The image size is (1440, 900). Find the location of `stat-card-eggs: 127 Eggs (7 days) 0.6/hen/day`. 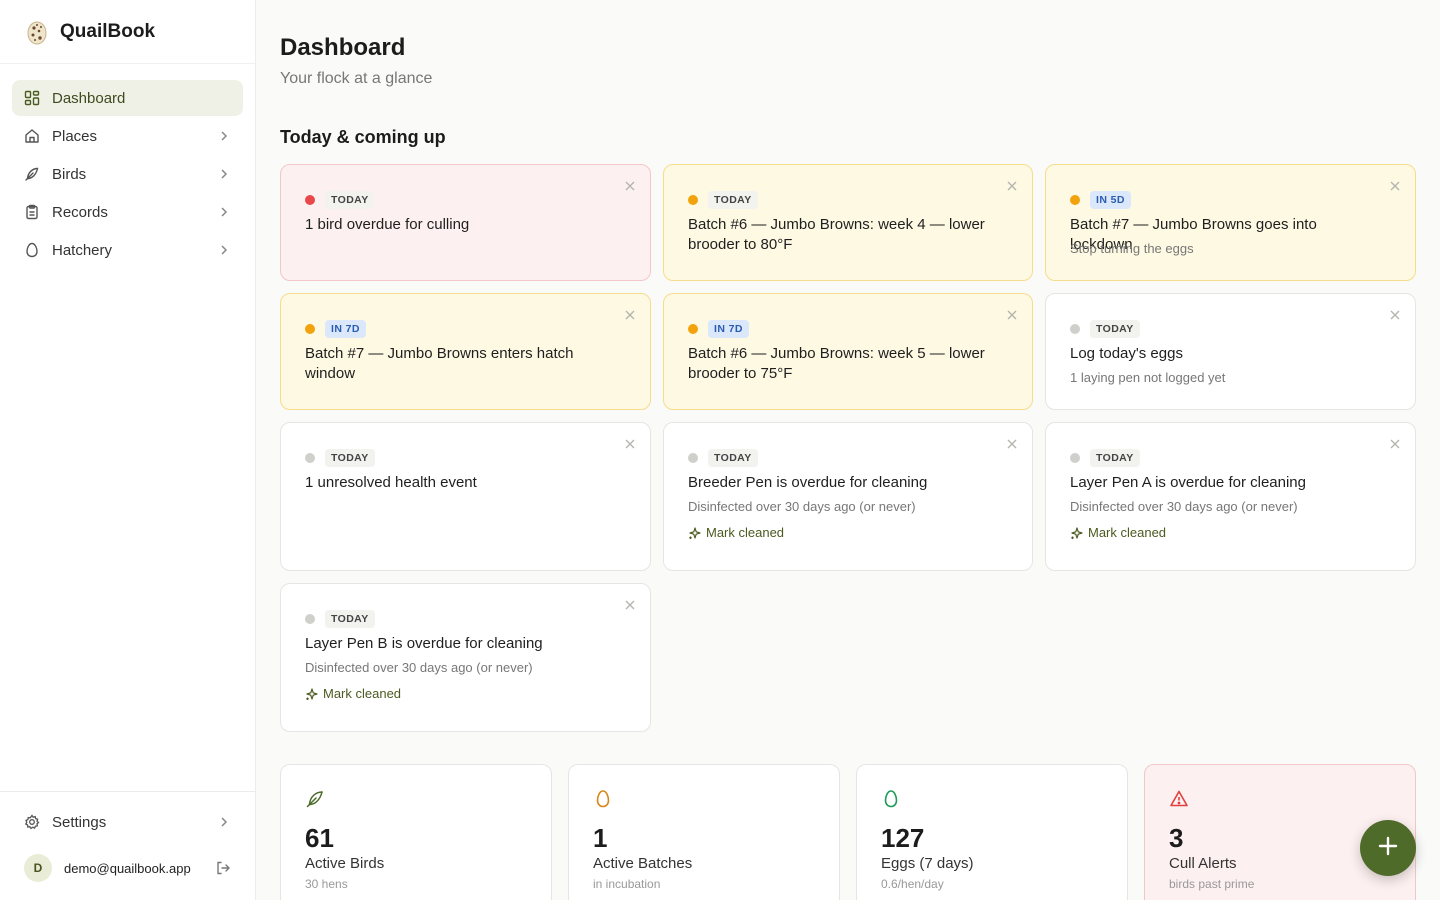

stat-card-eggs: 127 Eggs (7 days) 0.6/hen/day is located at coordinates (992, 832).